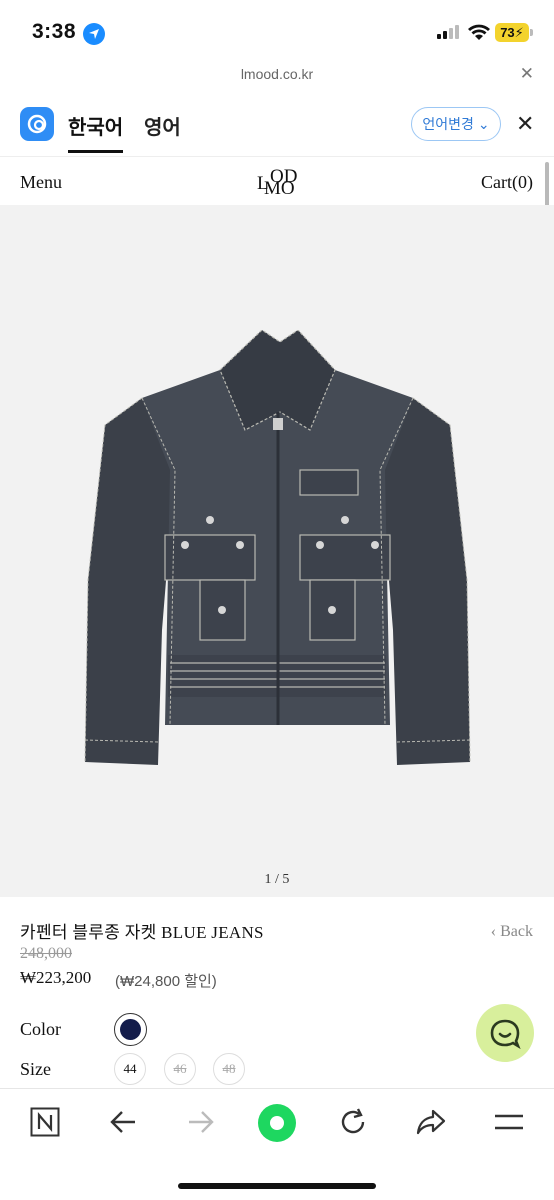 The width and height of the screenshot is (554, 1200). I want to click on chat-button, so click(505, 1033).